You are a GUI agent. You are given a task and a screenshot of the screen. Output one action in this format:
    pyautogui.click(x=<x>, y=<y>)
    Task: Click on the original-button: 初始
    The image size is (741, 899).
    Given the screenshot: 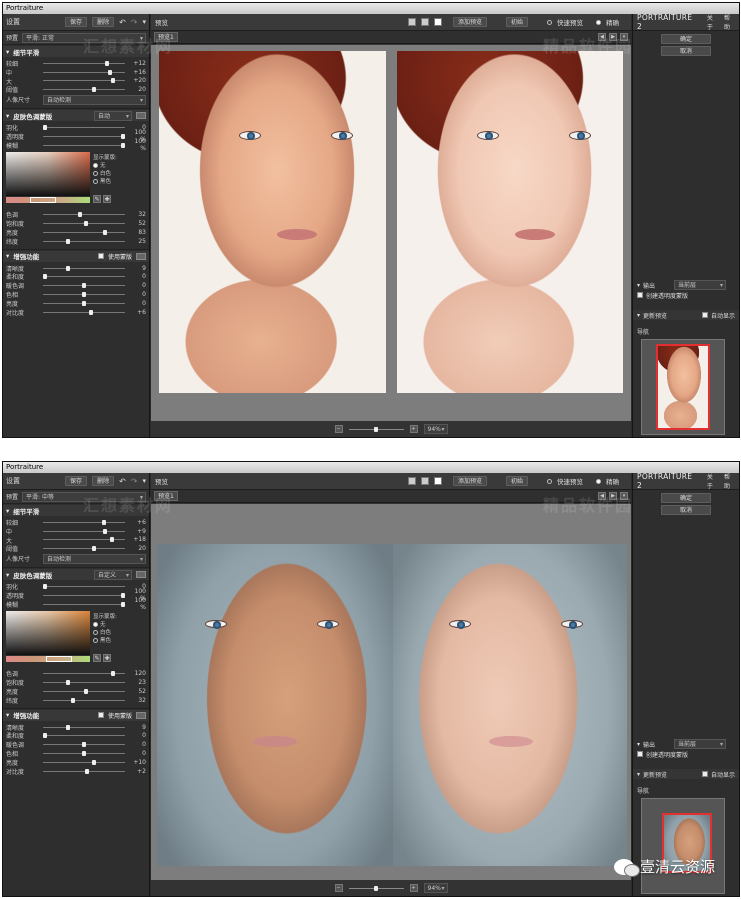 What is the action you would take?
    pyautogui.click(x=516, y=22)
    